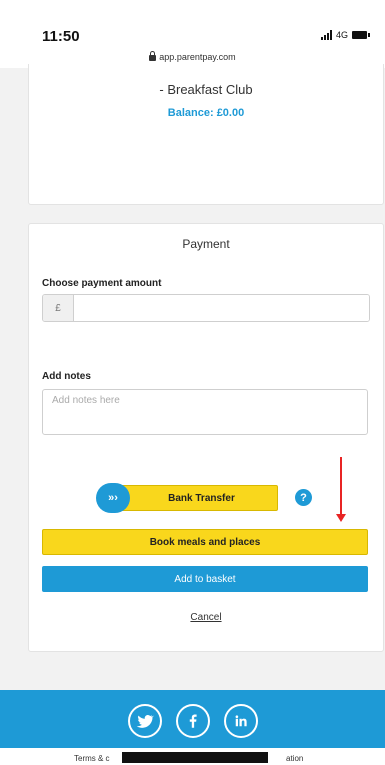  Describe the element at coordinates (197, 57) in the screenshot. I see `url-text: app.parentpay.com` at that location.